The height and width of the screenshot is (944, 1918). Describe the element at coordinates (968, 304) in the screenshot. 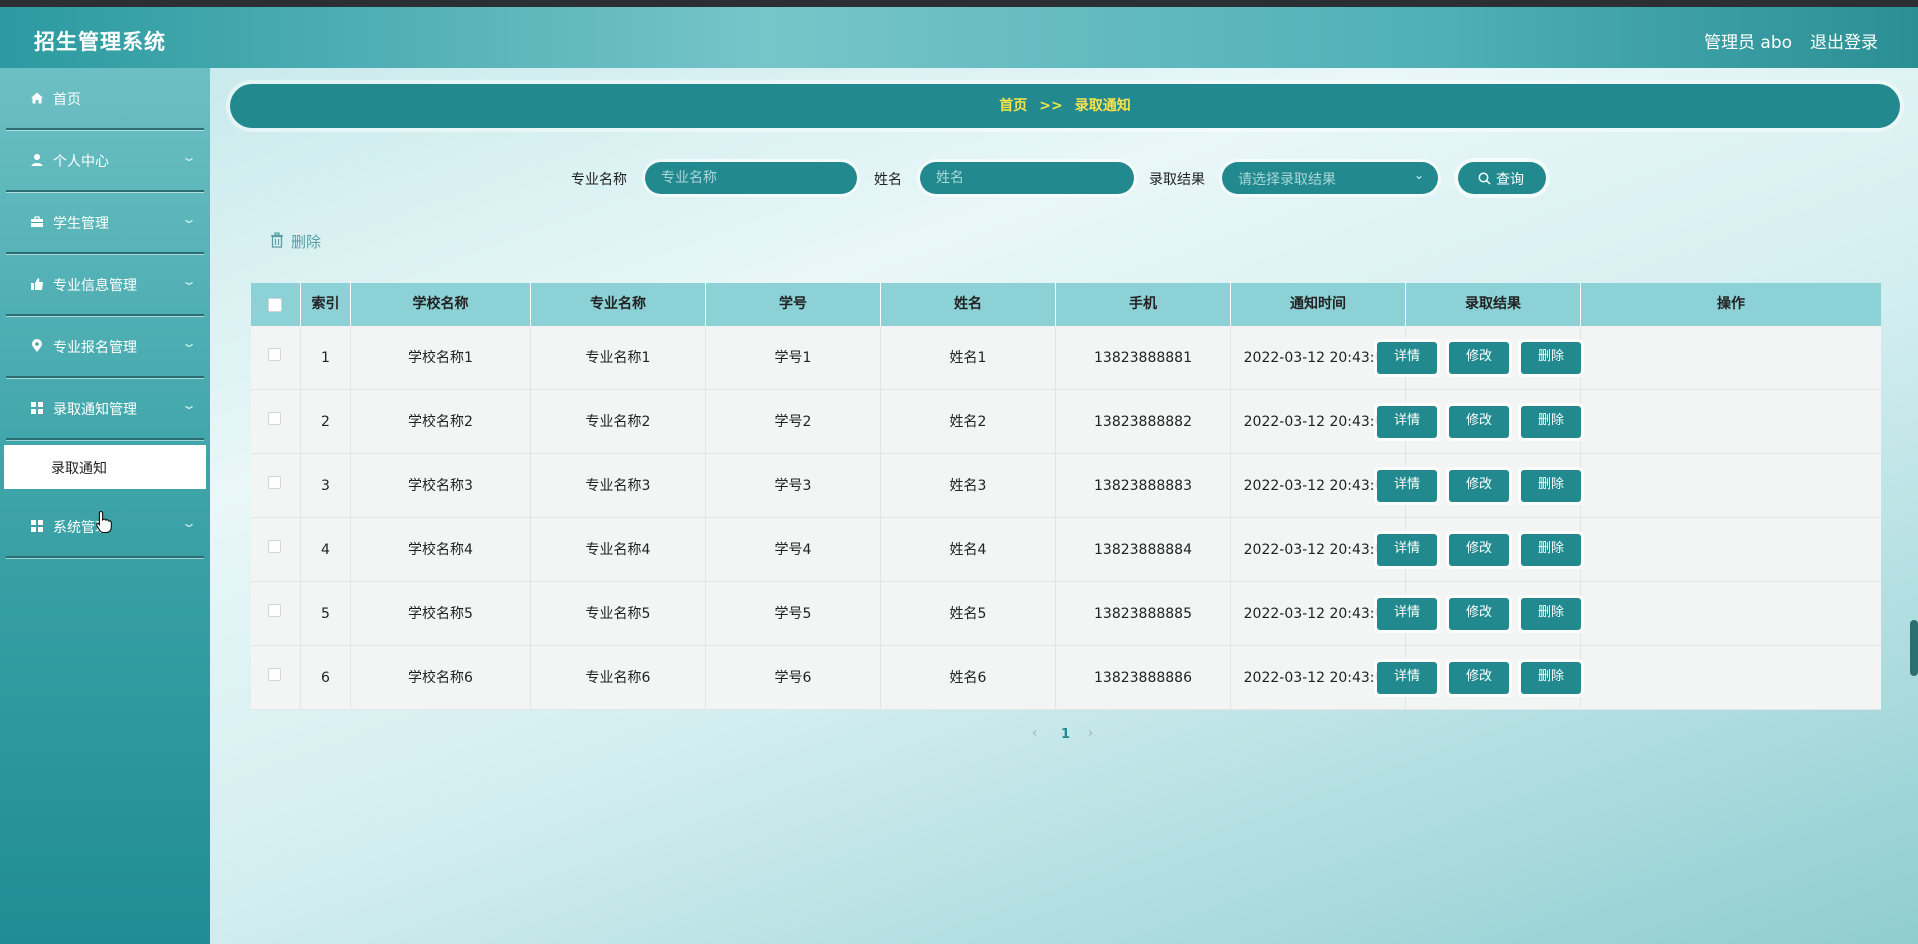

I see `column-header: 姓名` at that location.